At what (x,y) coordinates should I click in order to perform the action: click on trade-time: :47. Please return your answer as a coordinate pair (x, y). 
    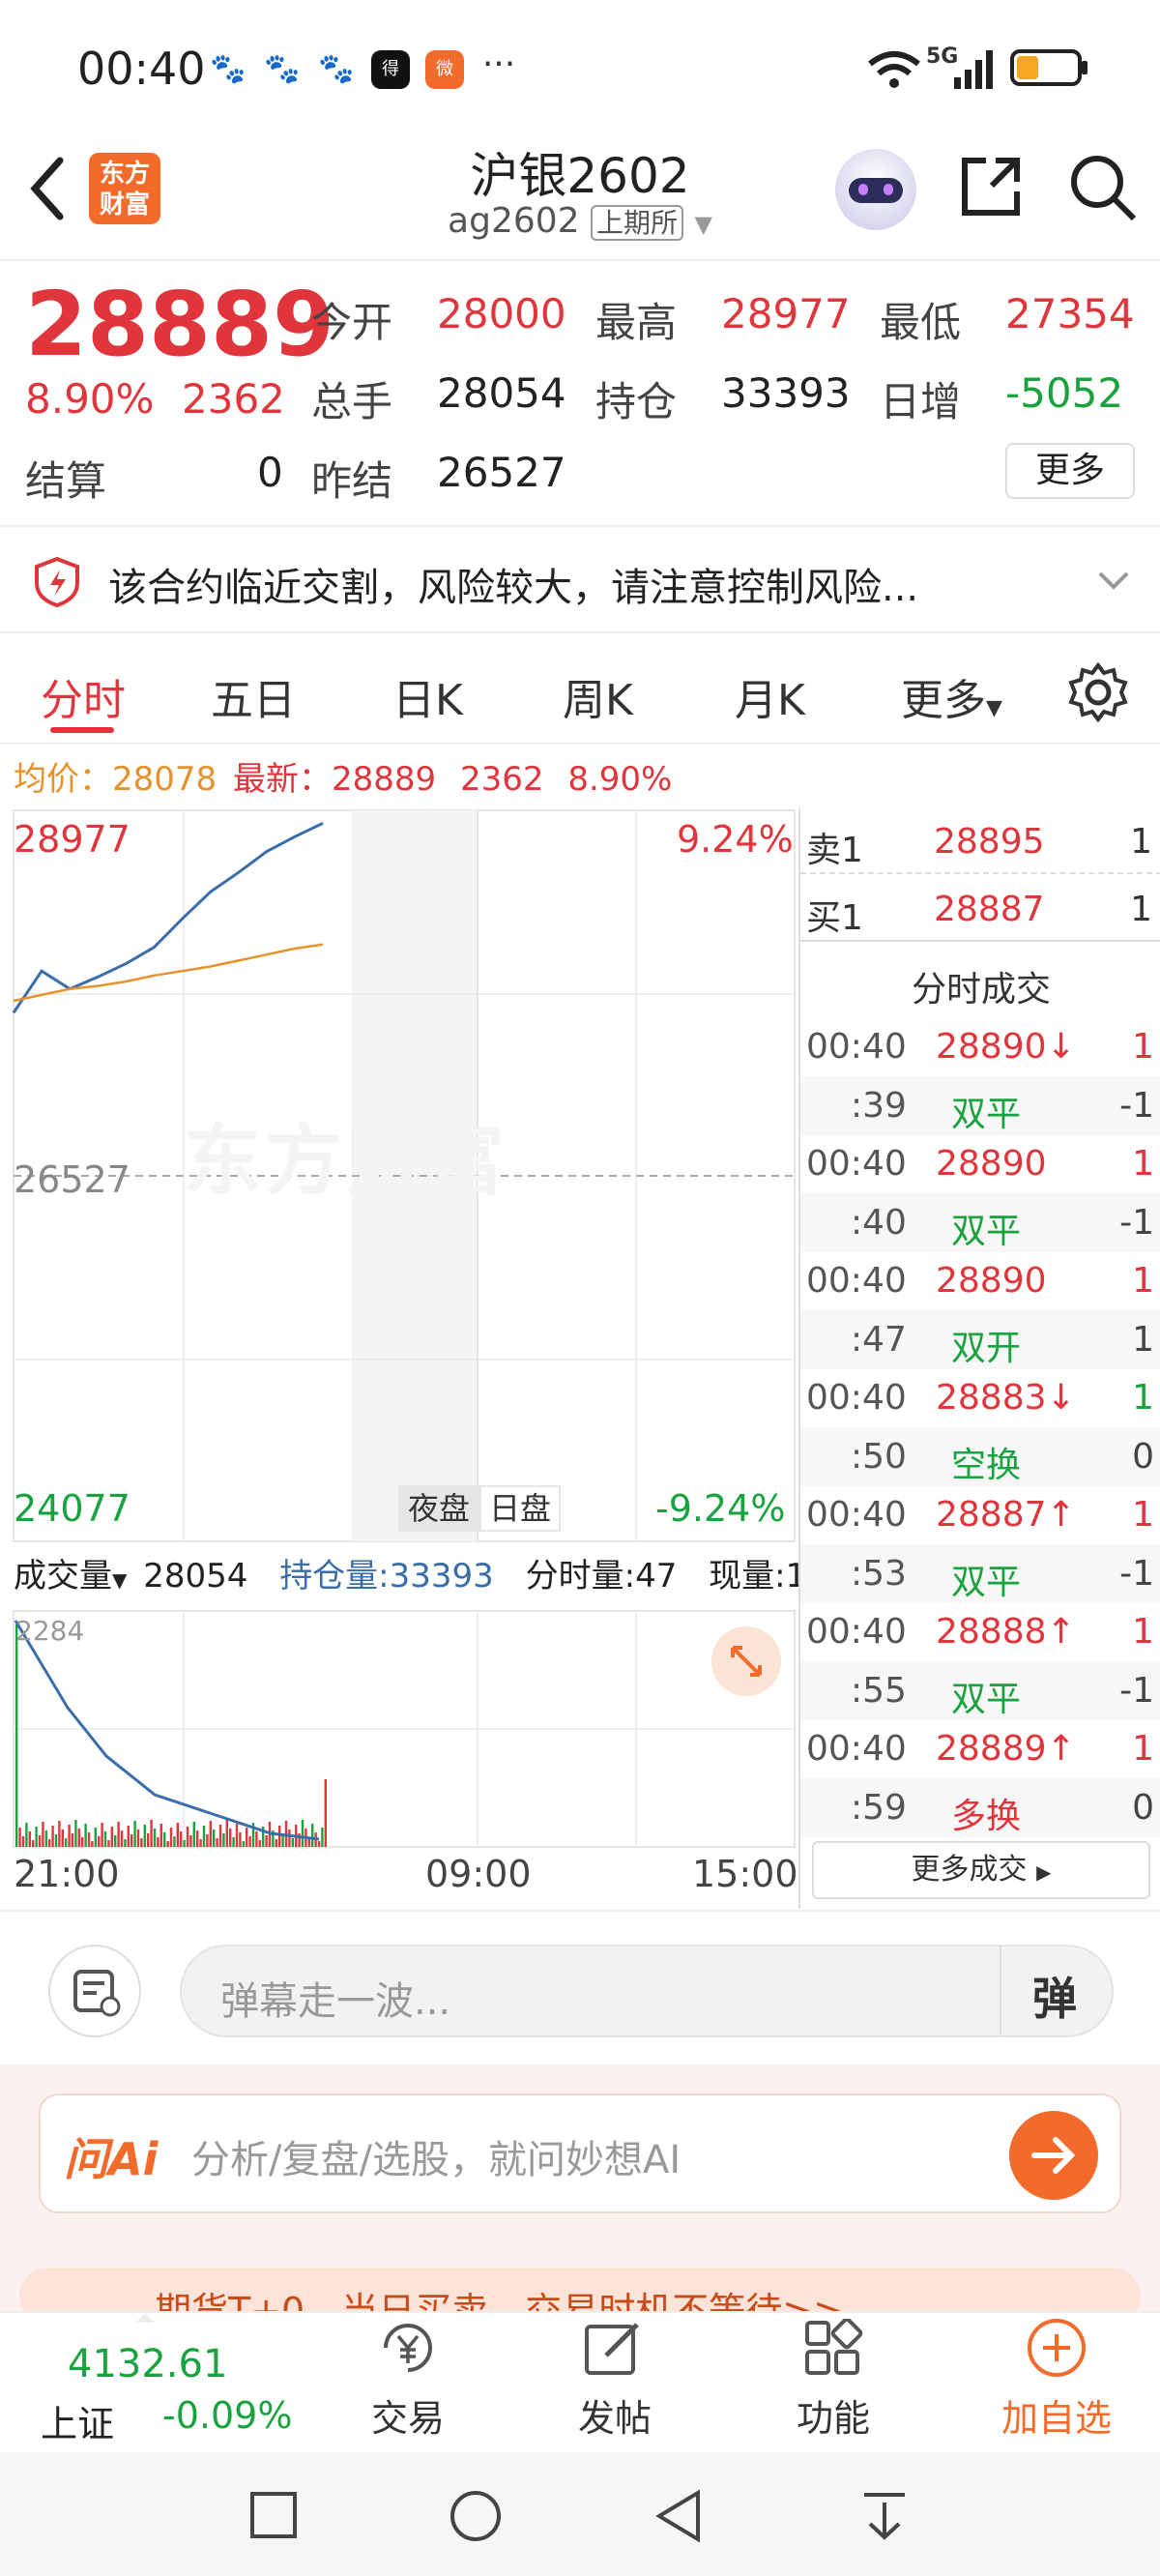
    Looking at the image, I should click on (879, 1339).